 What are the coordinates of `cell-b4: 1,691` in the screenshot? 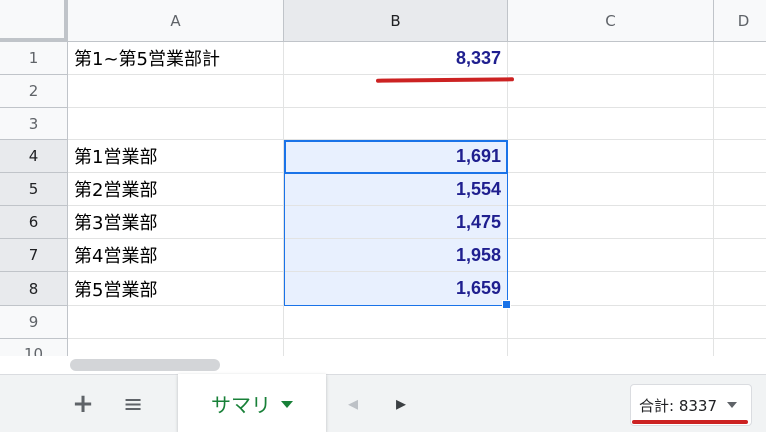 It's located at (396, 156).